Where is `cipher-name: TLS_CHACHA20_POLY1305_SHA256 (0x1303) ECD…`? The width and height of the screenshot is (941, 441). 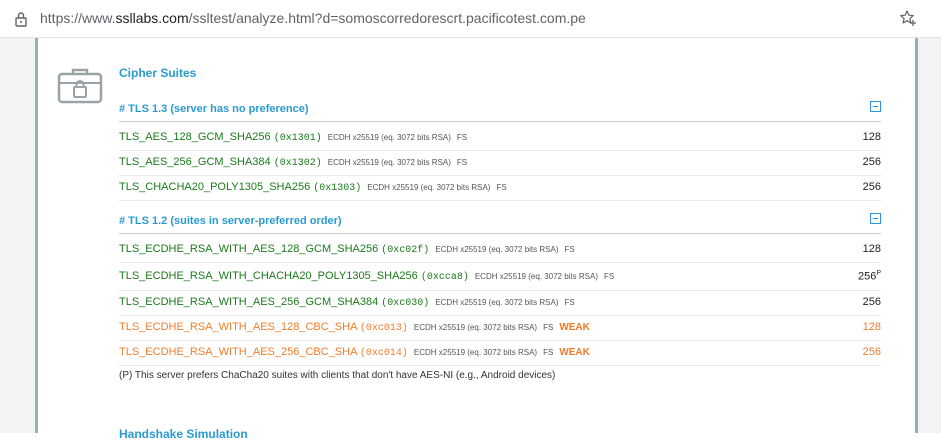
cipher-name: TLS_CHACHA20_POLY1305_SHA256 (0x1303) ECD… is located at coordinates (313, 187).